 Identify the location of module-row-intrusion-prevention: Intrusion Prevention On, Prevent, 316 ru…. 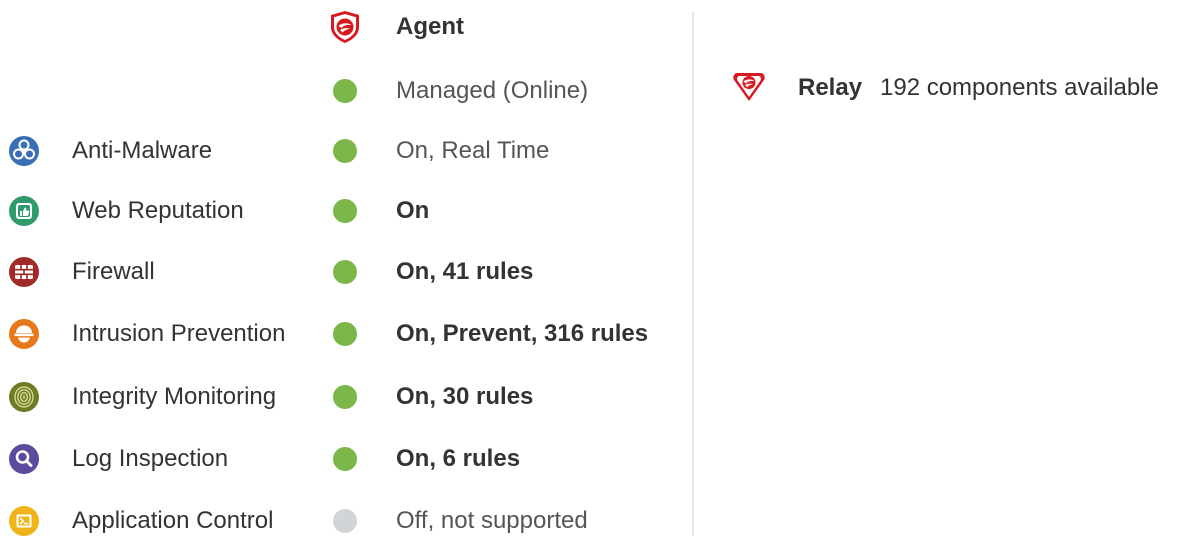
(346, 334).